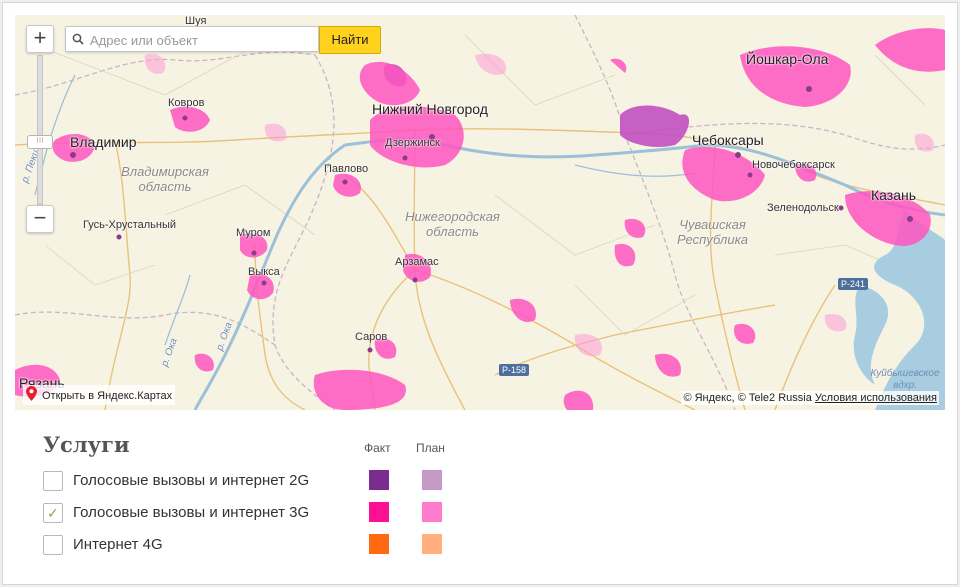 The image size is (960, 587). Describe the element at coordinates (191, 512) in the screenshot. I see `service-label: Голосовые вызовы и интернет 3G` at that location.